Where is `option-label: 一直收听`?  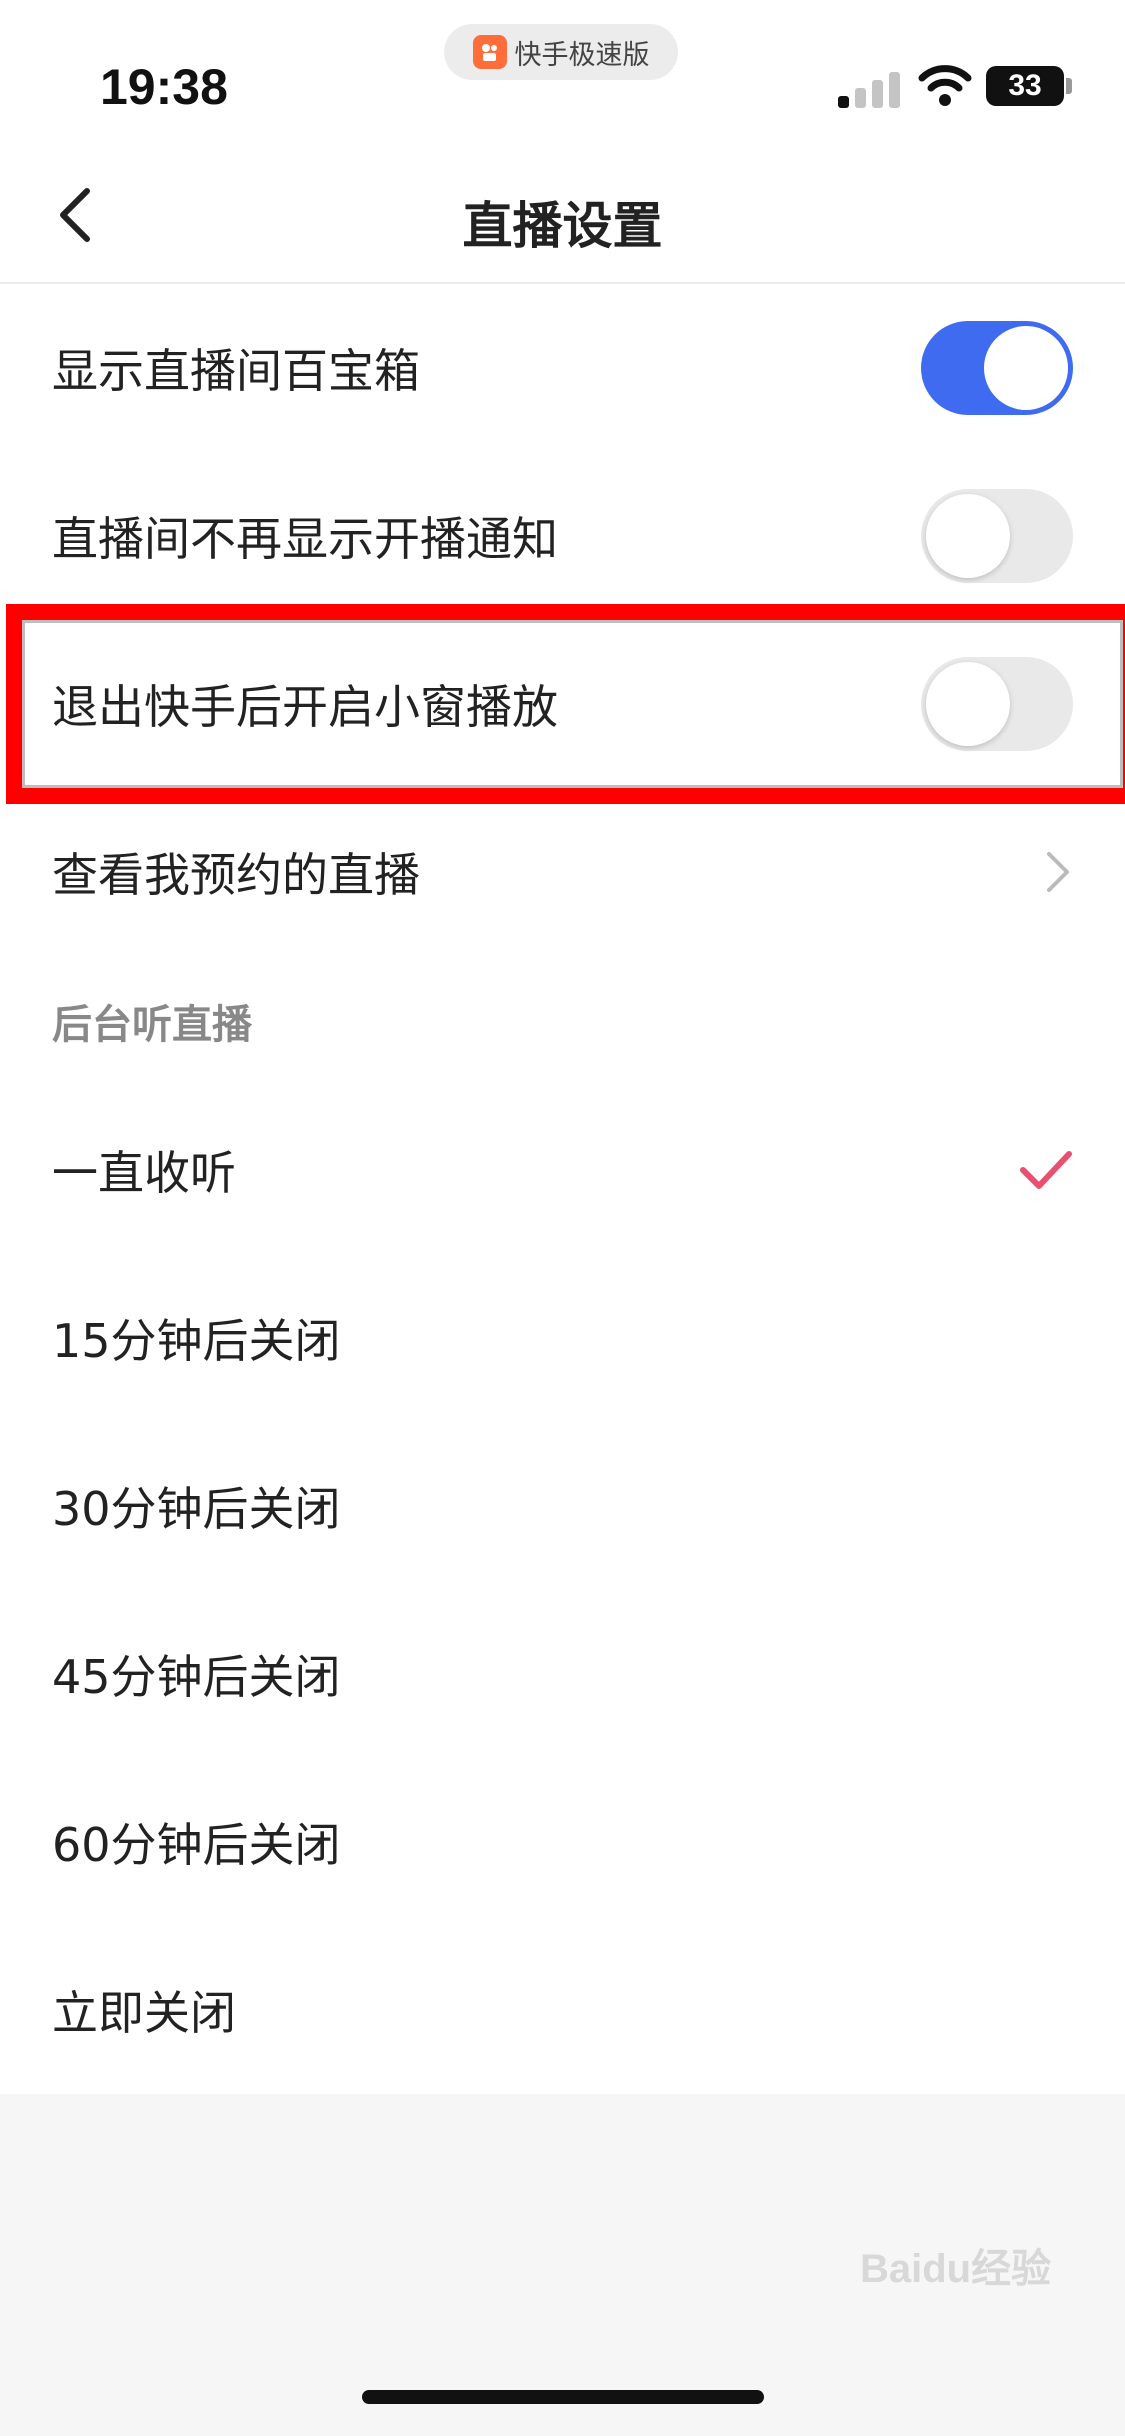
option-label: 一直收听 is located at coordinates (144, 1173).